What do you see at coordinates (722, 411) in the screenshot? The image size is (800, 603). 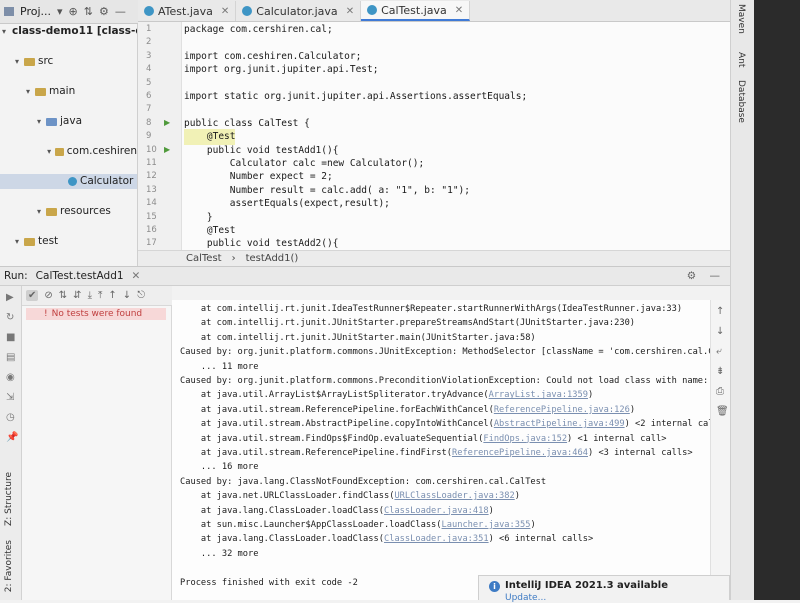 I see `trash-icon: 🗑` at bounding box center [722, 411].